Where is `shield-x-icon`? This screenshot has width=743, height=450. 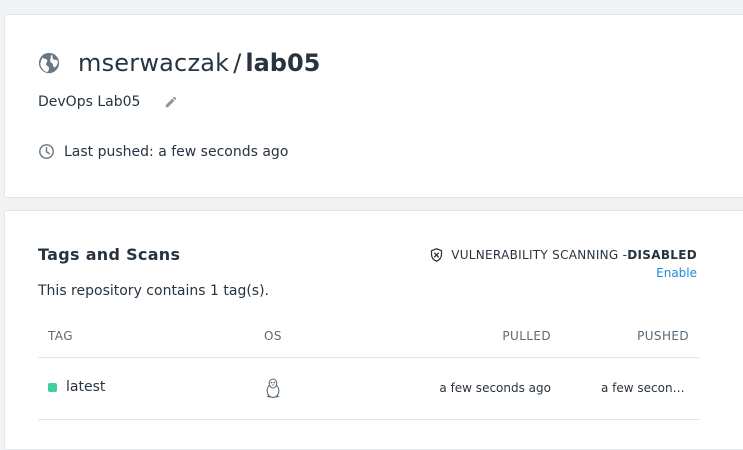
shield-x-icon is located at coordinates (437, 255).